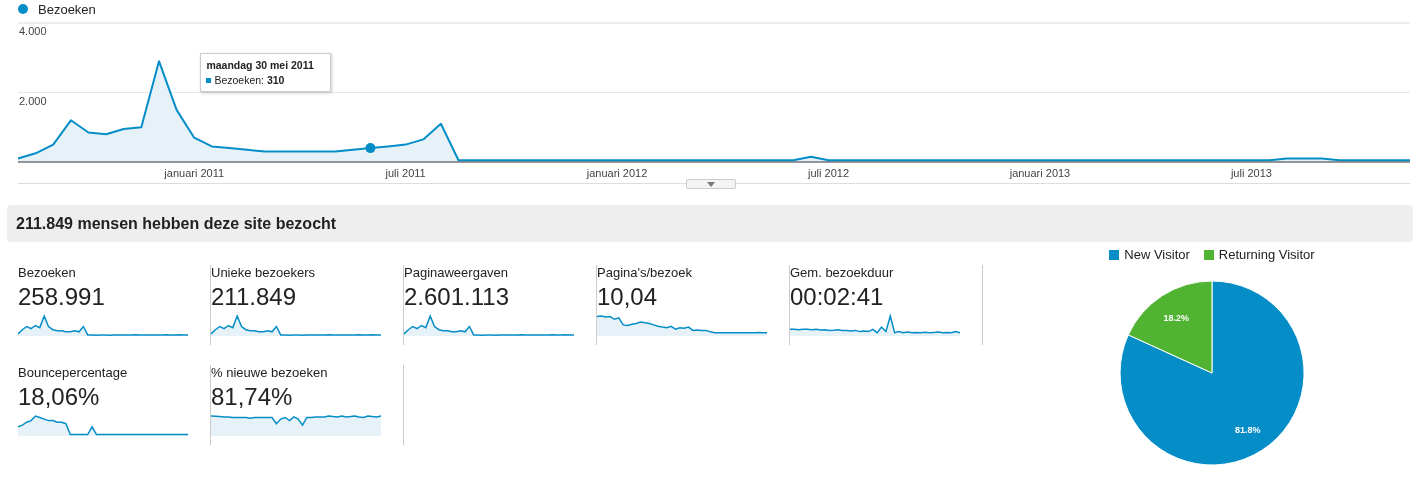 Image resolution: width=1419 pixels, height=488 pixels. What do you see at coordinates (33, 100) in the screenshot?
I see `y-axis-label: 2.000` at bounding box center [33, 100].